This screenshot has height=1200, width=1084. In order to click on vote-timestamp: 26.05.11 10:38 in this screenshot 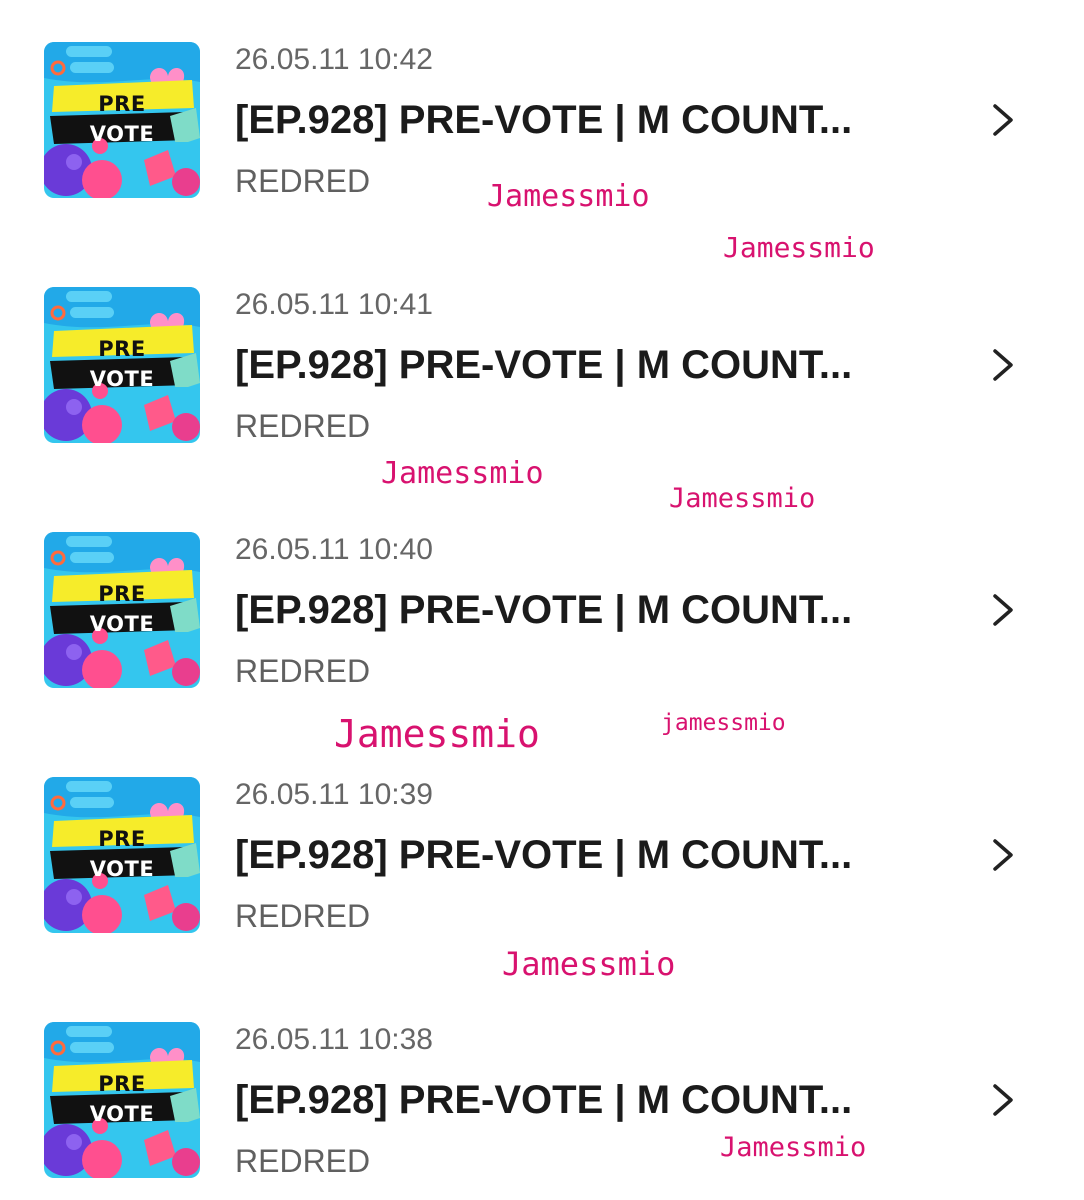, I will do `click(334, 1039)`.